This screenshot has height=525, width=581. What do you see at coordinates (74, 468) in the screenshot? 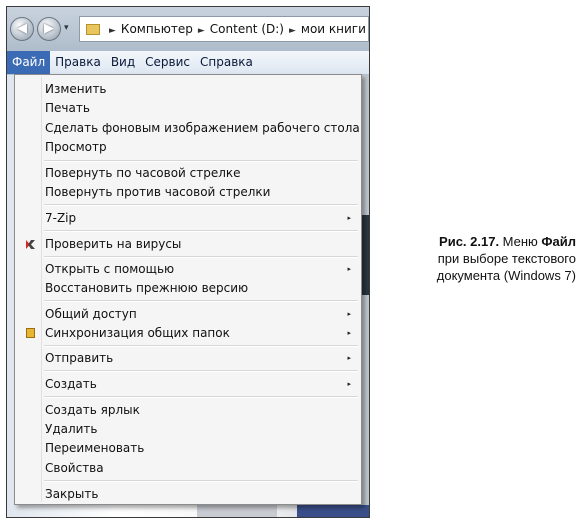
I see `menu-item-label: Свойства` at bounding box center [74, 468].